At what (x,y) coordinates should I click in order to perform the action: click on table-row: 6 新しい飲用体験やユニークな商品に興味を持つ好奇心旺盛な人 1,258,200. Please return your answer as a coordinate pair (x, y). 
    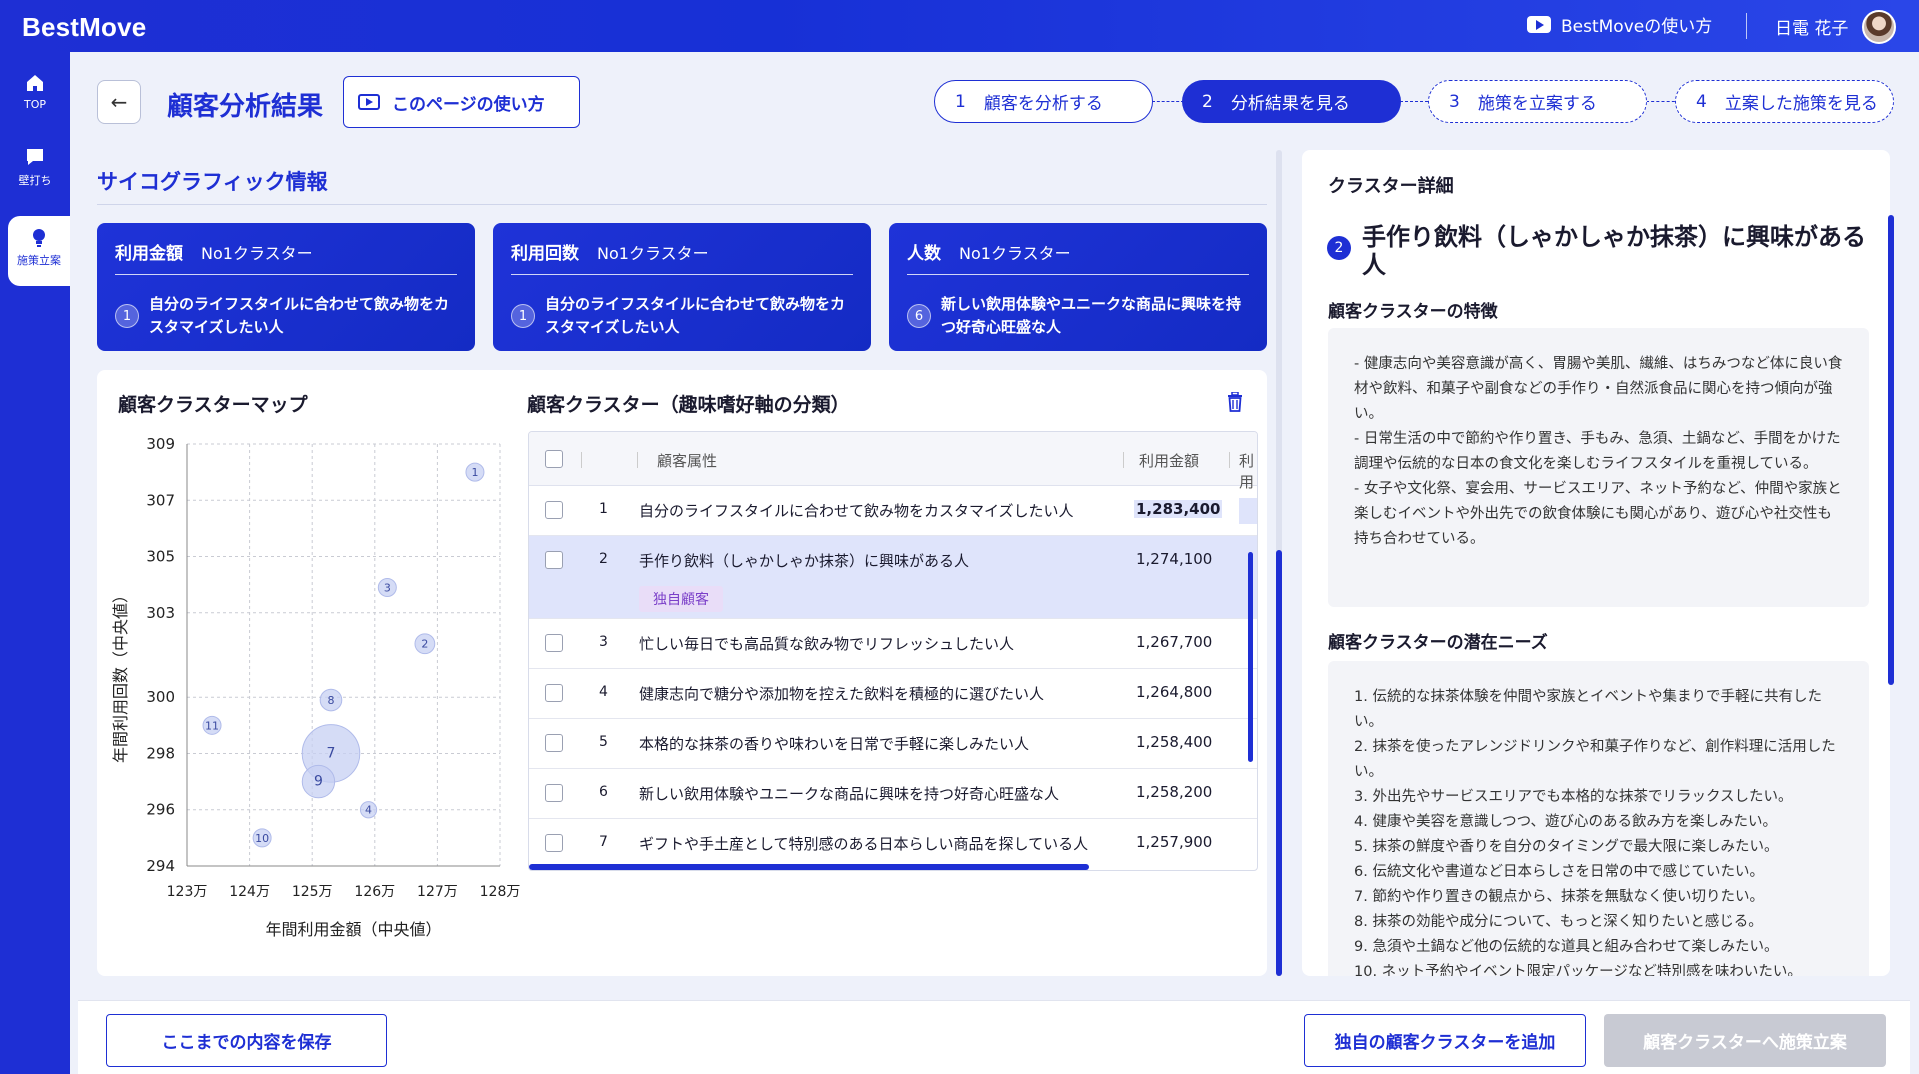
    Looking at the image, I should click on (893, 794).